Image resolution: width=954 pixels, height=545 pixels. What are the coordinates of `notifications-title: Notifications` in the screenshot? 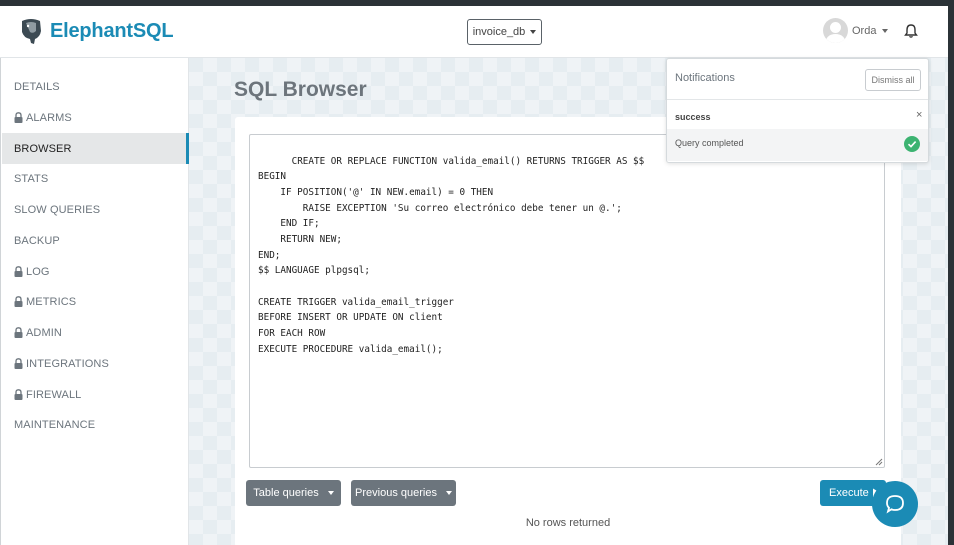 It's located at (705, 78).